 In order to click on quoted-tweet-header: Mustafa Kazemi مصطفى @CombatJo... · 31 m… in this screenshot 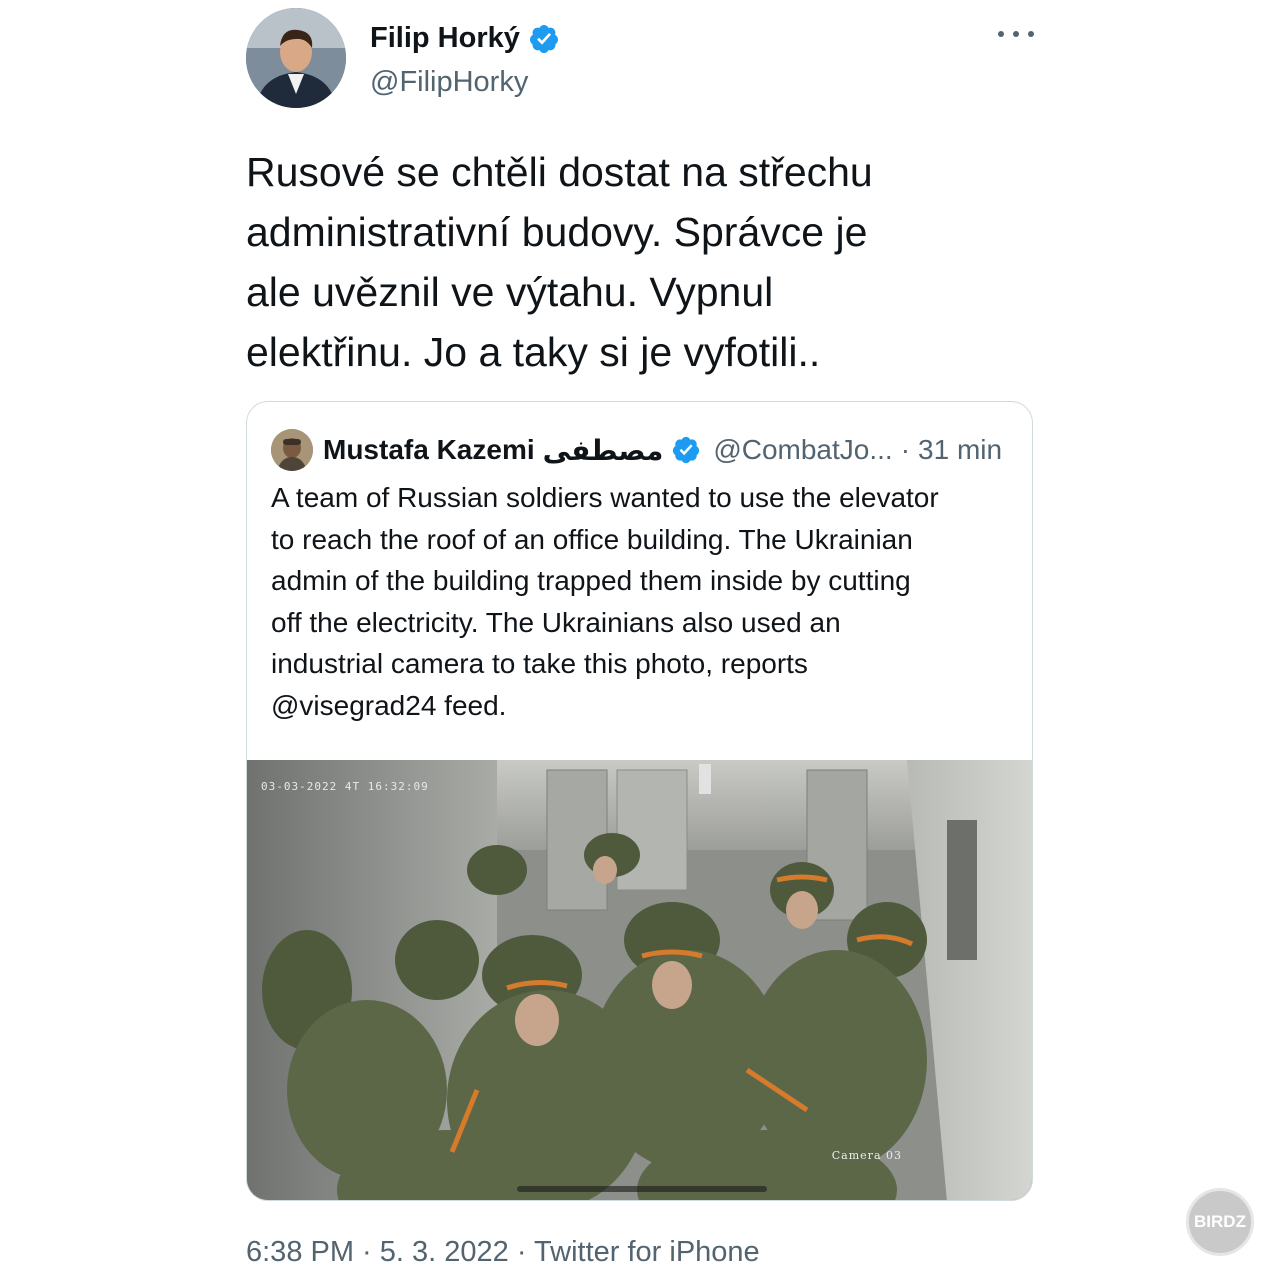, I will do `click(641, 450)`.